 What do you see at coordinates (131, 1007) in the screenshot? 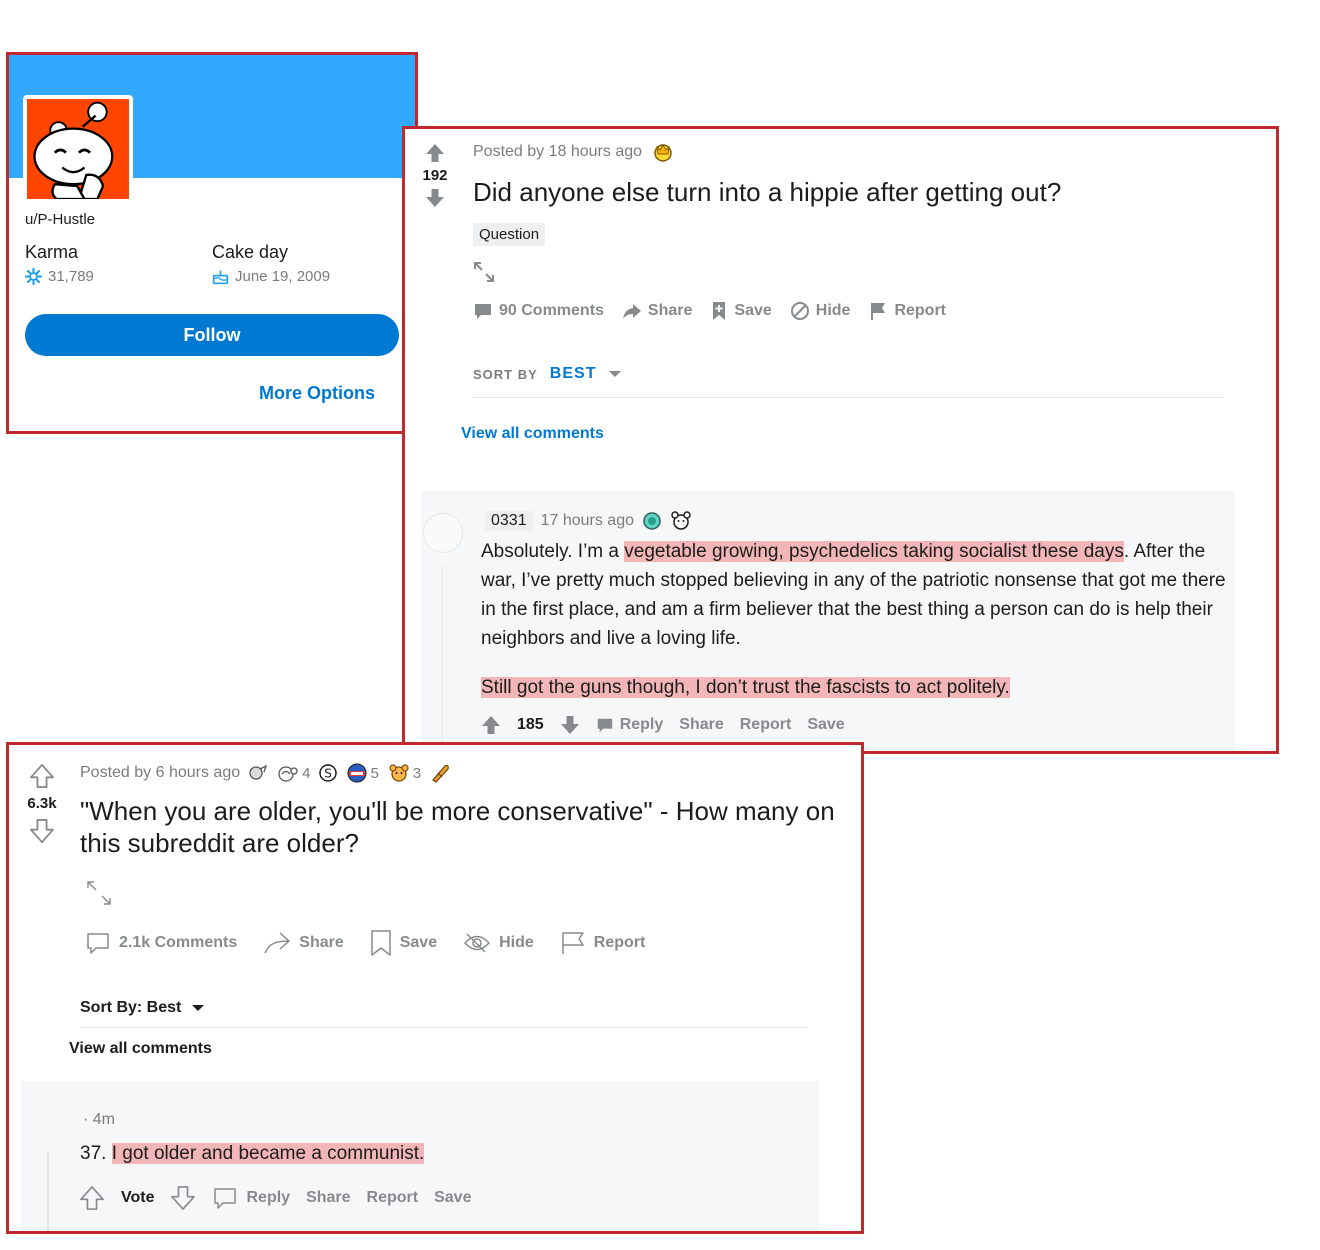
I see `sort-by-label: Sort By: Best` at bounding box center [131, 1007].